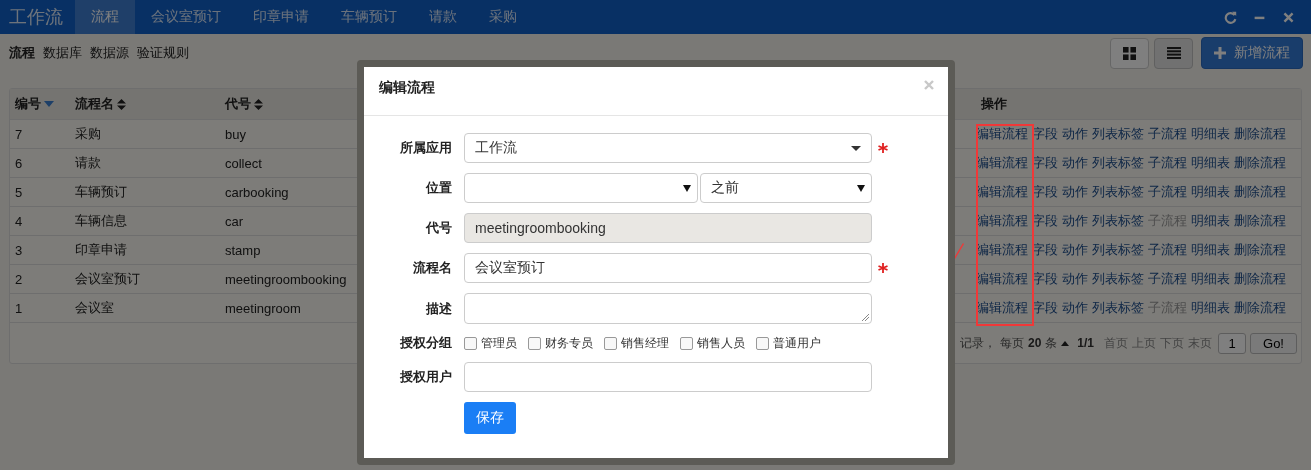 This screenshot has width=1311, height=470. What do you see at coordinates (87, 134) in the screenshot?
I see `table-cell-text: 采购` at bounding box center [87, 134].